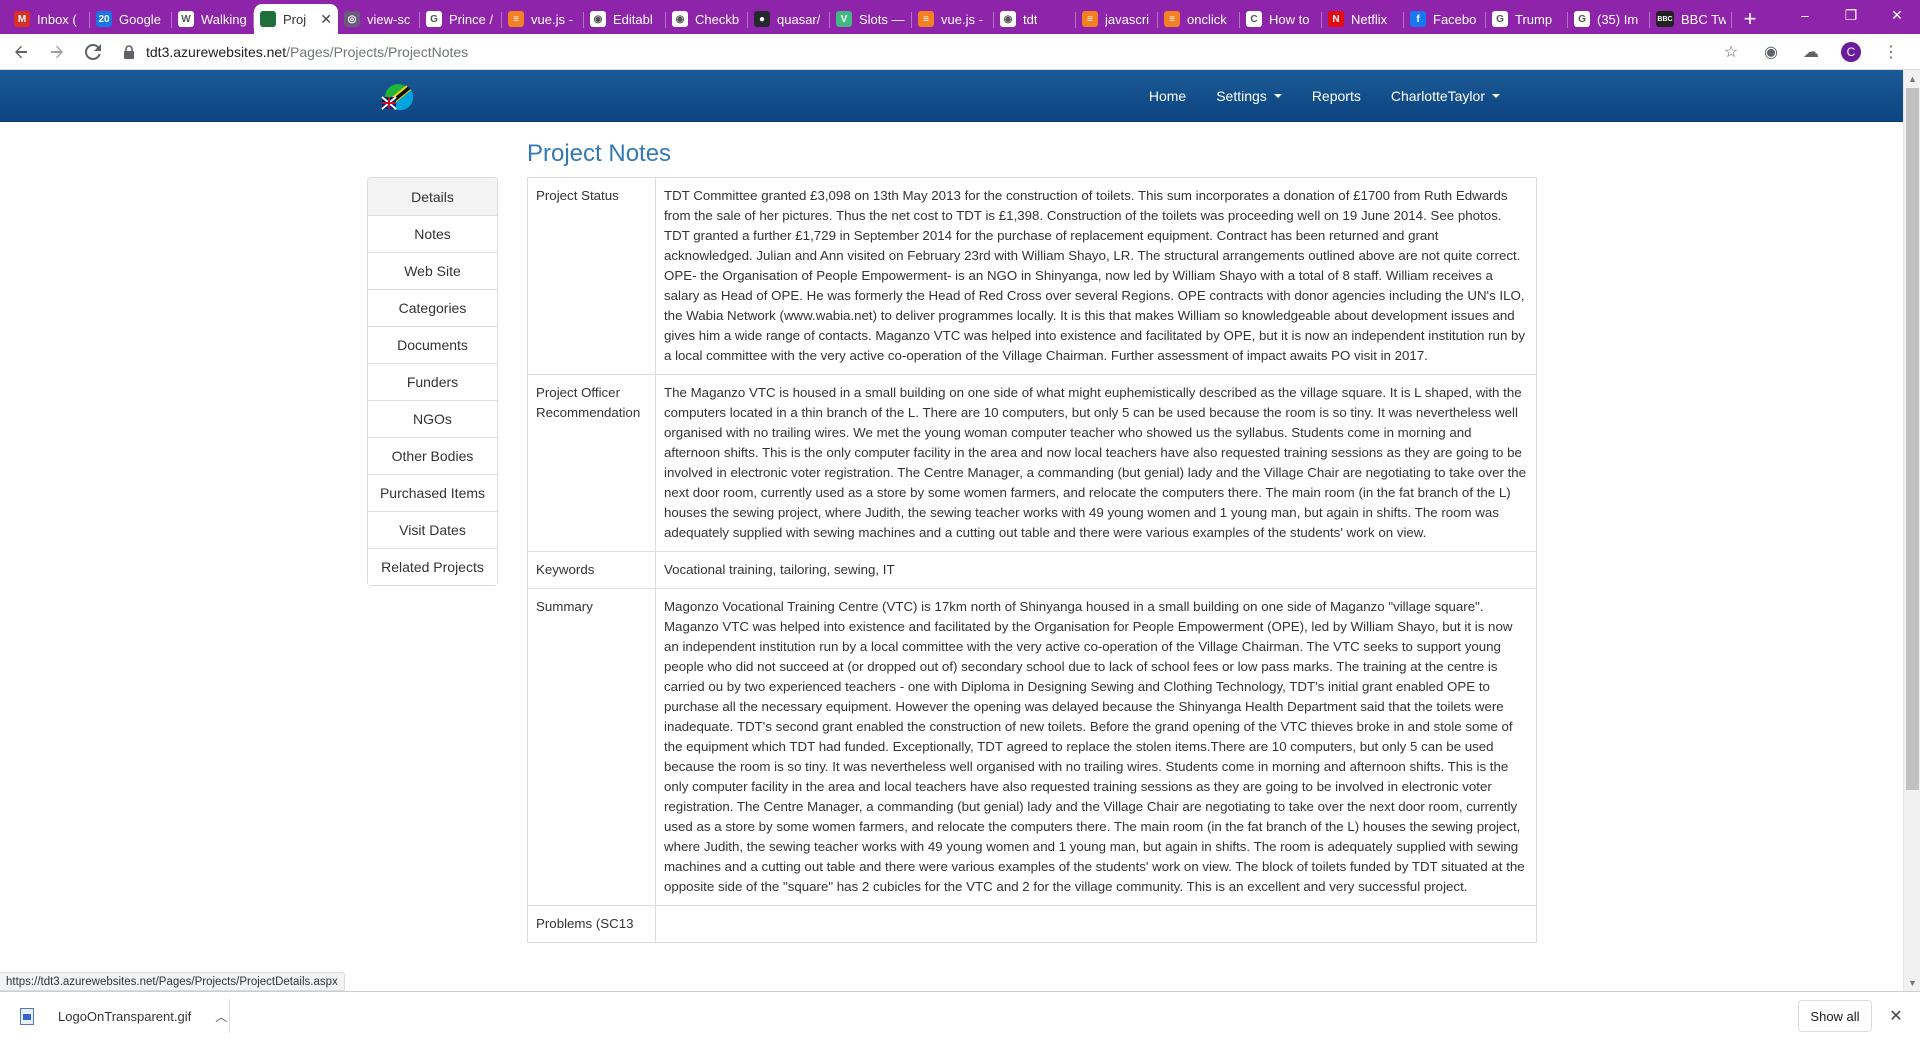 The height and width of the screenshot is (1040, 1920). I want to click on site-navbar: Home Settings Reports CharlotteTaylor, so click(951, 96).